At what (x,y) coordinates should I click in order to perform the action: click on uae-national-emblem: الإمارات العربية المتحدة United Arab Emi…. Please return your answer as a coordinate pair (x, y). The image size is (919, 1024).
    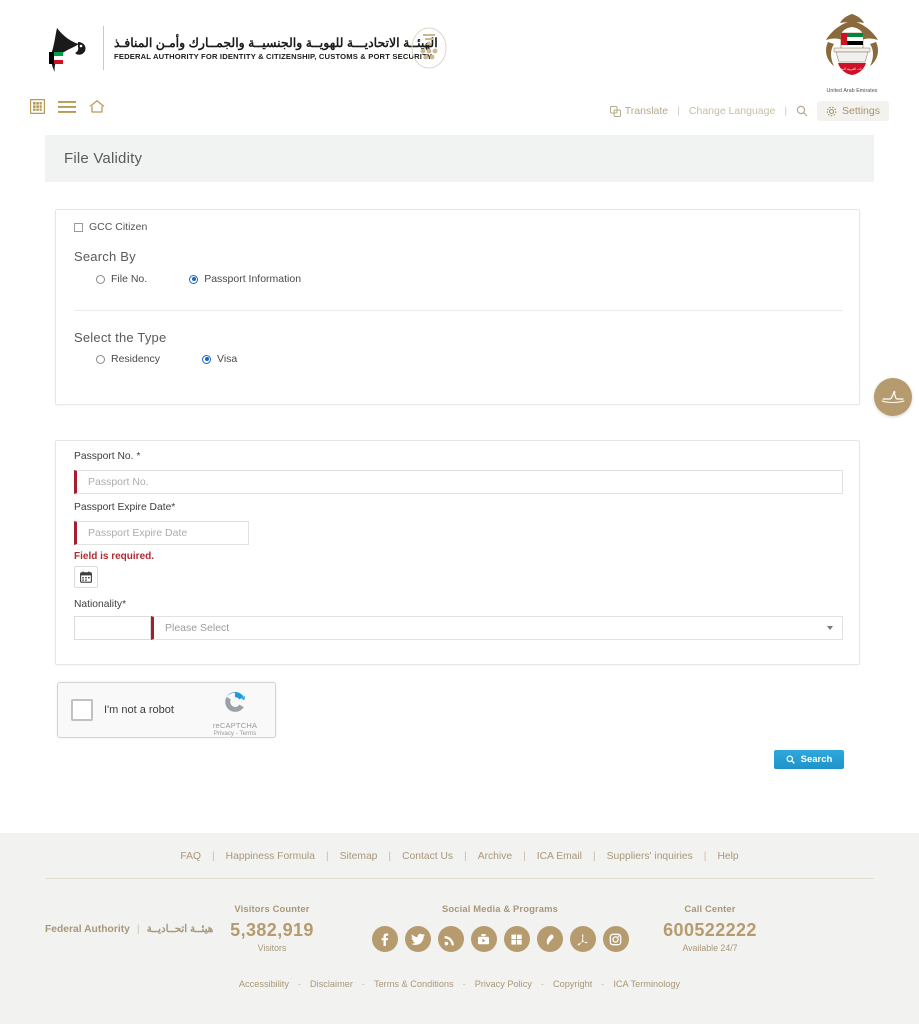
    Looking at the image, I should click on (852, 51).